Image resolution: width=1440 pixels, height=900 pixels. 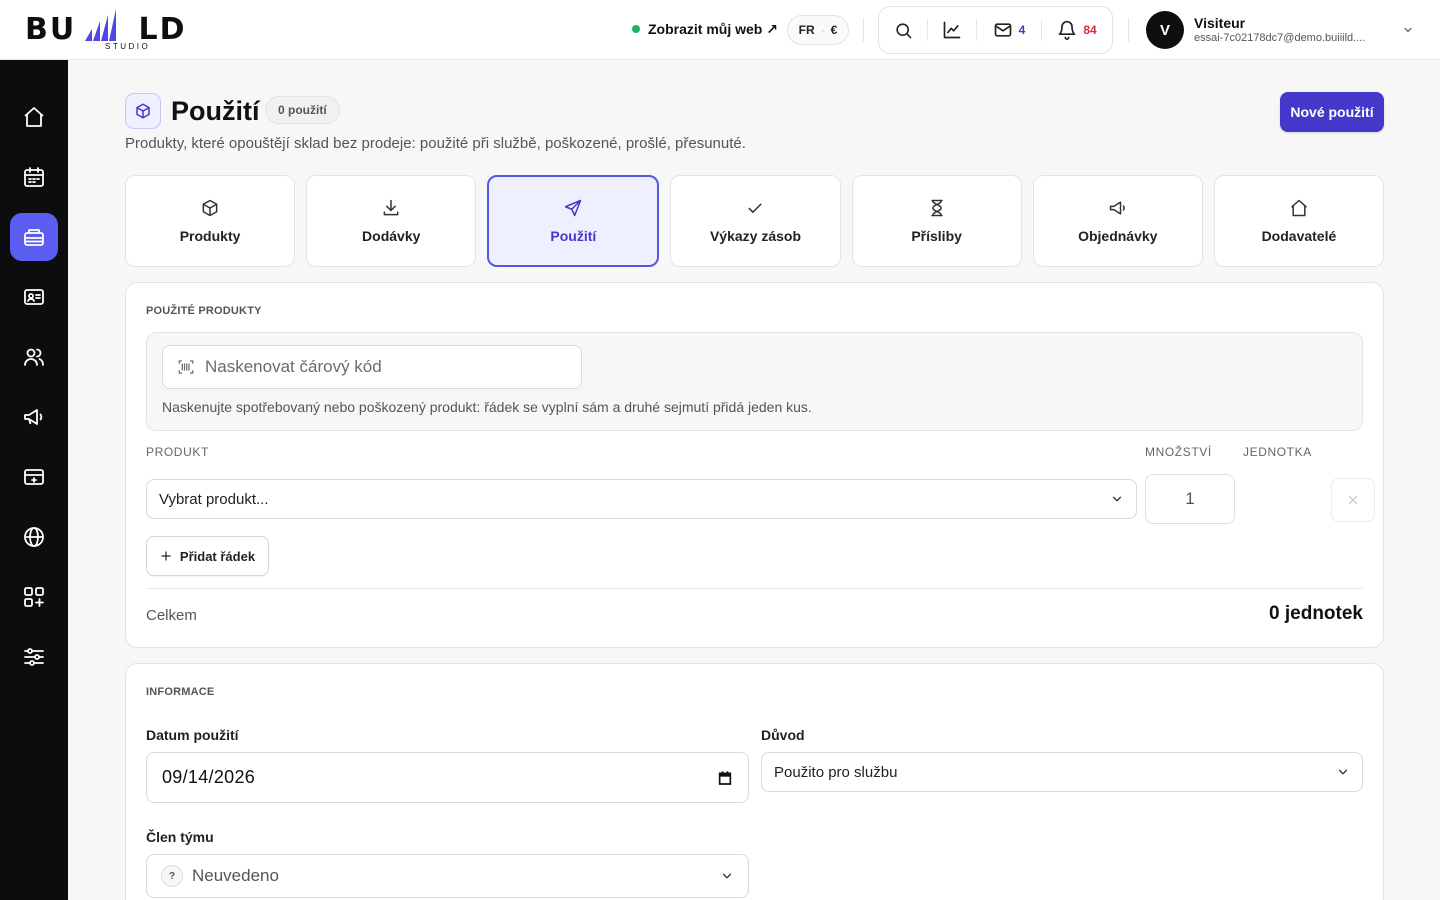 What do you see at coordinates (1067, 30) in the screenshot?
I see `bell-icon` at bounding box center [1067, 30].